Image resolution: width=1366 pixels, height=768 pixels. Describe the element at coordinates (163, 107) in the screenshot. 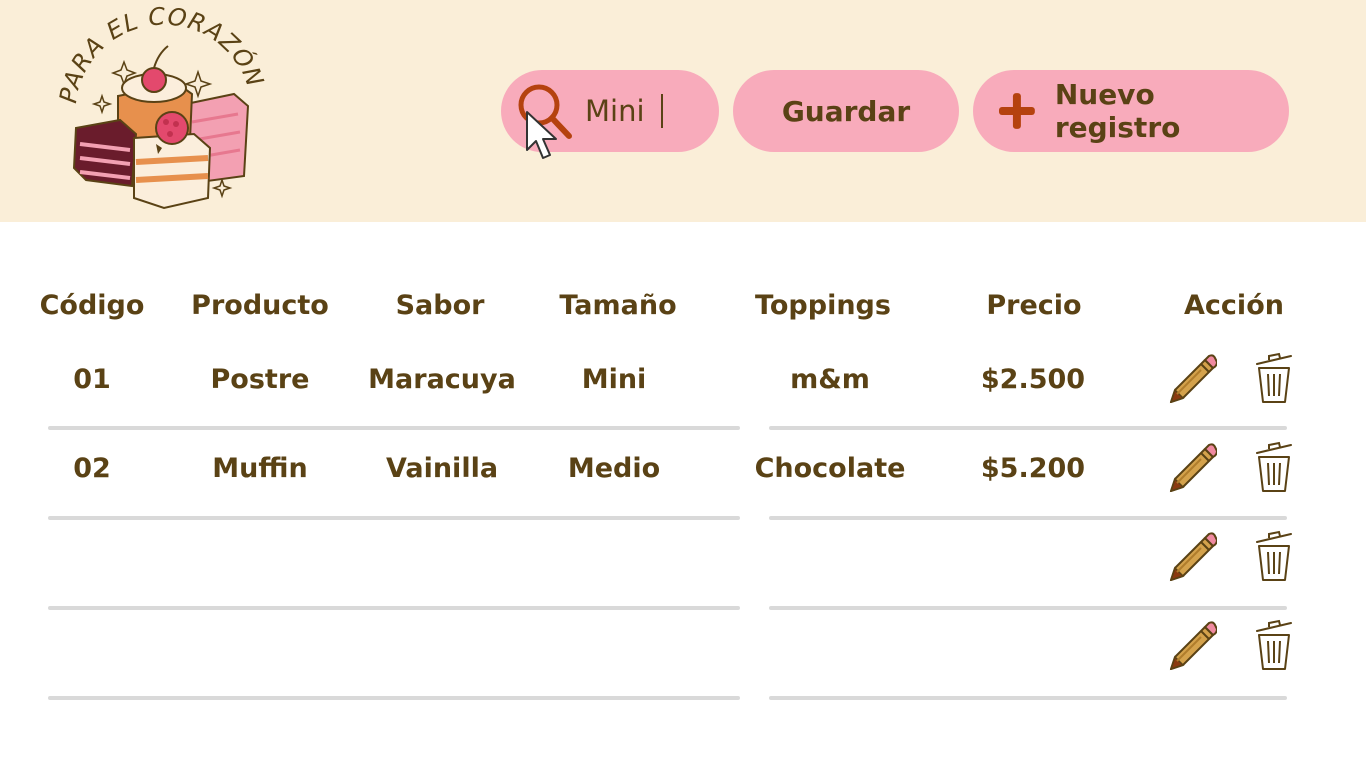

I see `cupcakes-logo: PARA EL CORAZÓN` at that location.